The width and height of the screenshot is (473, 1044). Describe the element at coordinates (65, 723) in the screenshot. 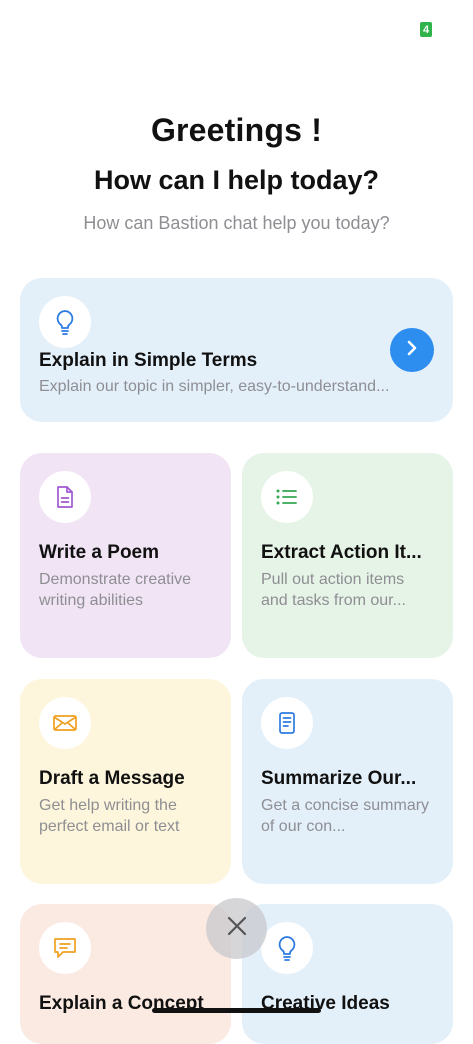

I see `envelope-icon` at that location.